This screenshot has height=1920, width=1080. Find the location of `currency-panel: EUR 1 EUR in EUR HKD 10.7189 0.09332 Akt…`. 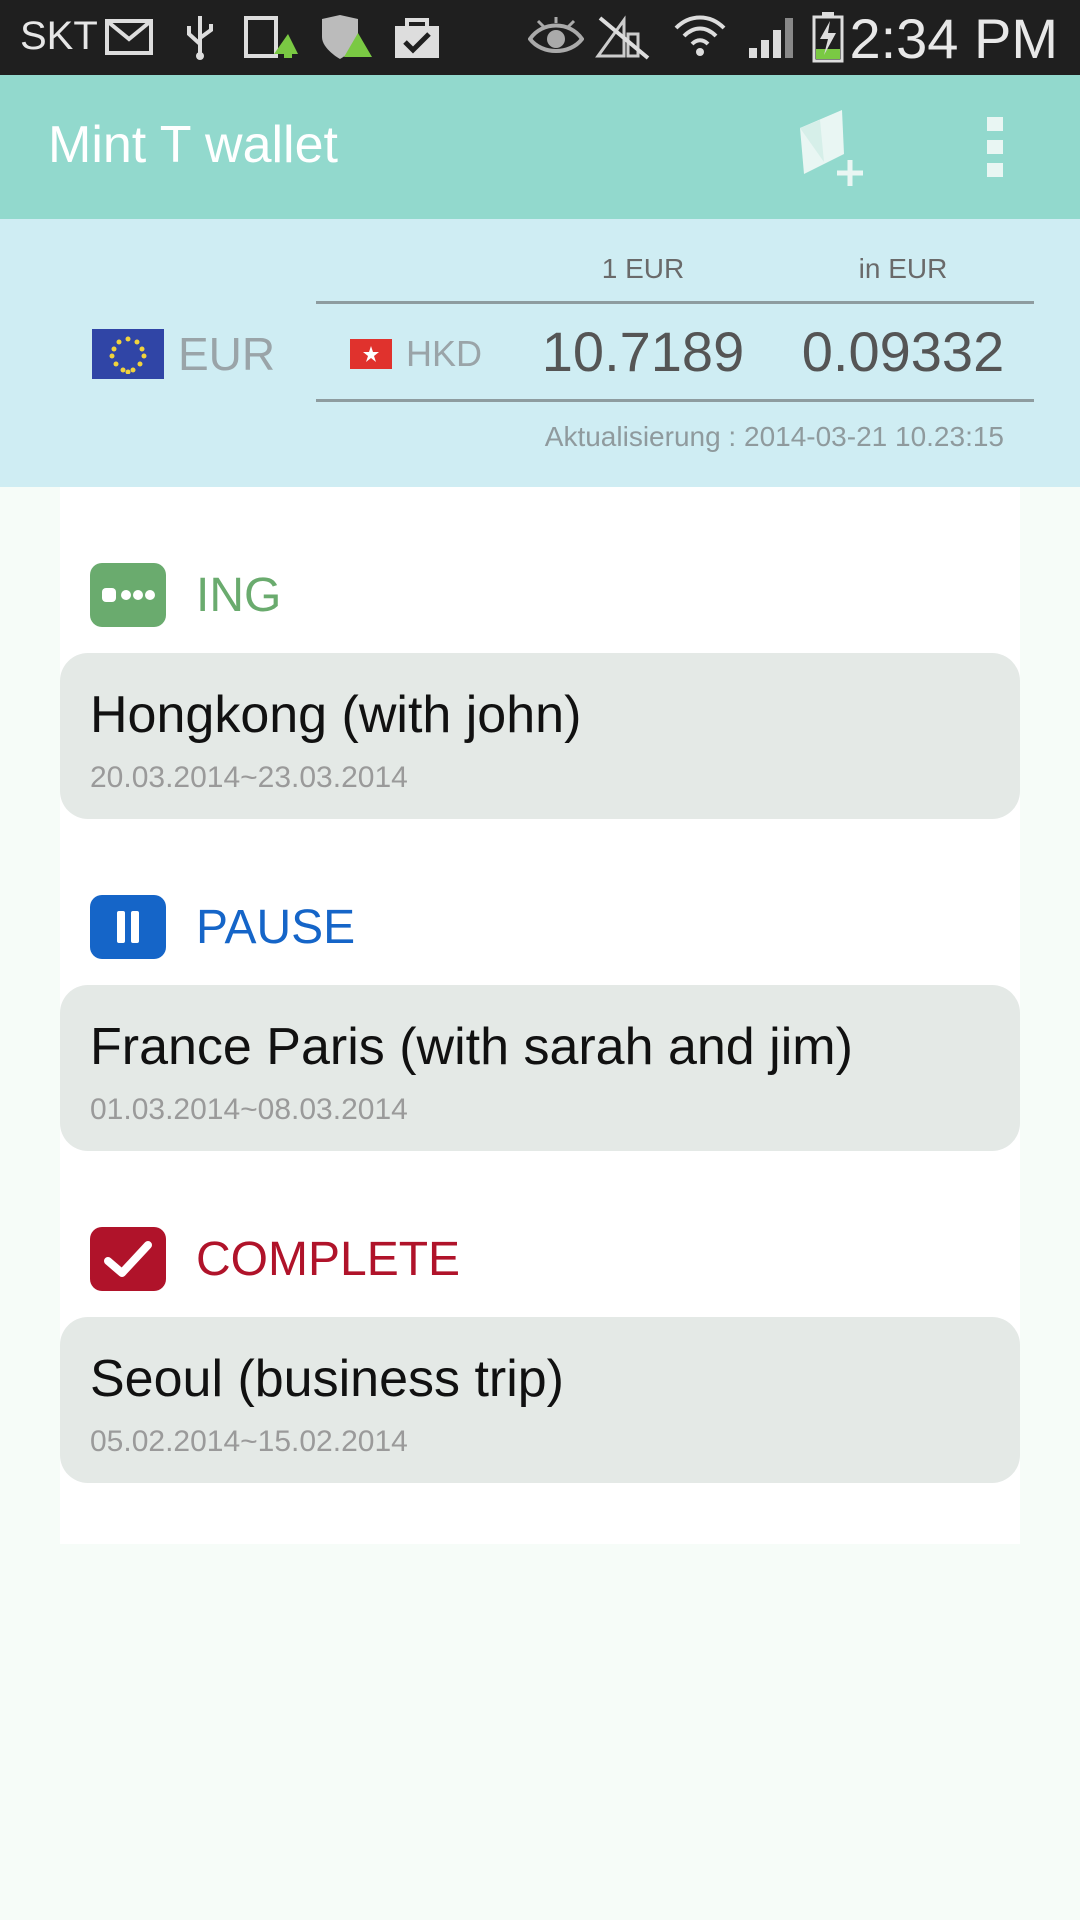

currency-panel: EUR 1 EUR in EUR HKD 10.7189 0.09332 Akt… is located at coordinates (540, 353).